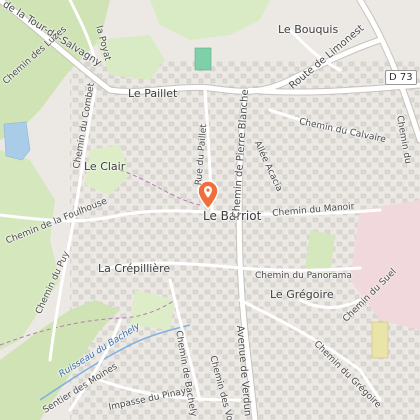 Image resolution: width=420 pixels, height=420 pixels. What do you see at coordinates (401, 77) in the screenshot?
I see `road-shield-d73: D 73` at bounding box center [401, 77].